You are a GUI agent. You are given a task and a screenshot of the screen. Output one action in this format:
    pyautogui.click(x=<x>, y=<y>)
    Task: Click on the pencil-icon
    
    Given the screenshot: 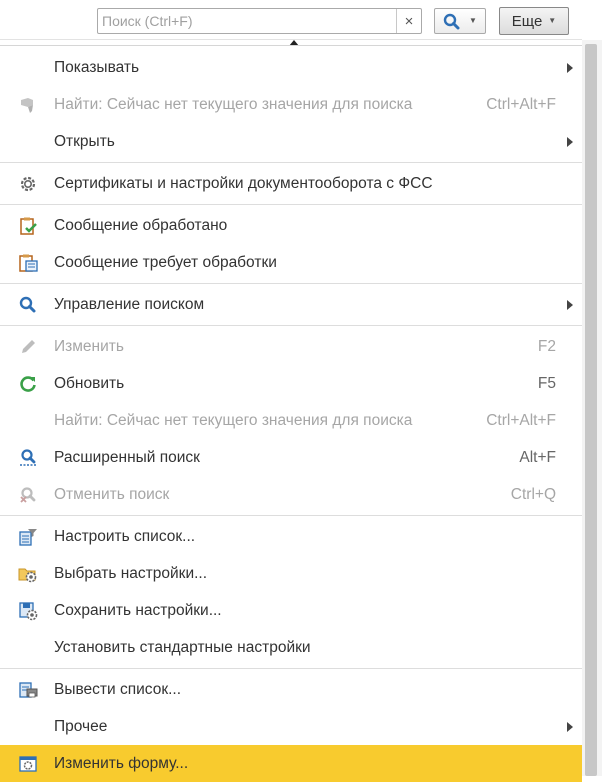 What is the action you would take?
    pyautogui.click(x=28, y=346)
    